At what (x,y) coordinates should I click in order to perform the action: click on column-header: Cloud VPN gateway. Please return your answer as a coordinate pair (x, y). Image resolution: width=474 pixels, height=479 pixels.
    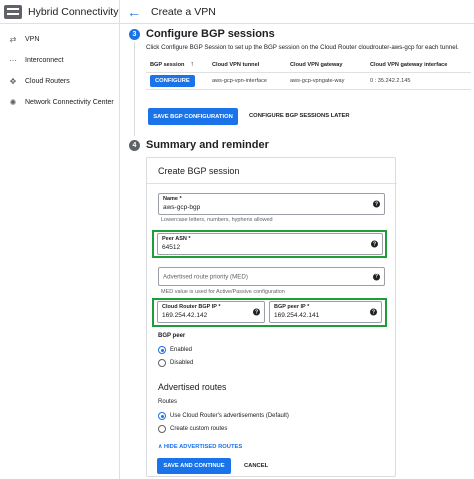
    Looking at the image, I should click on (326, 65).